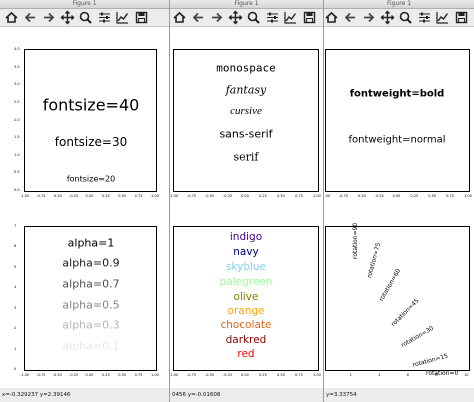 Image resolution: width=474 pixels, height=402 pixels. Describe the element at coordinates (17, 49) in the screenshot. I see `y-tick-label: 4.0` at that location.